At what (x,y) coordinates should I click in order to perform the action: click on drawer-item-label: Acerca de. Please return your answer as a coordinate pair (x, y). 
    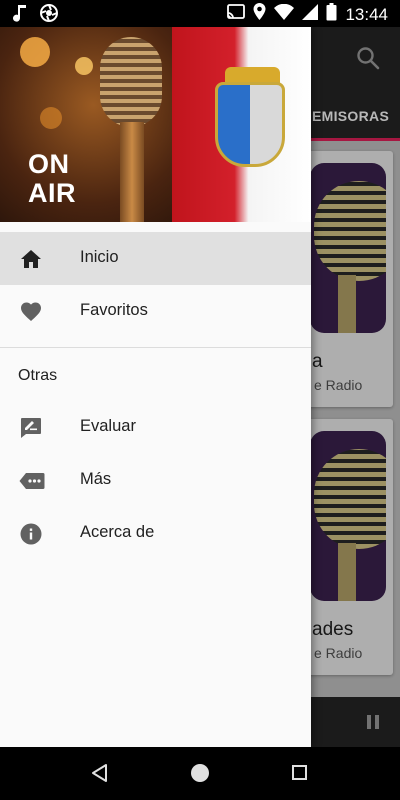
    Looking at the image, I should click on (117, 532).